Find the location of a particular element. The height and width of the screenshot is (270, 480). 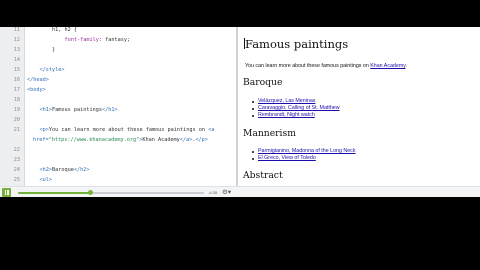

line-number: 18 is located at coordinates (16, 100).